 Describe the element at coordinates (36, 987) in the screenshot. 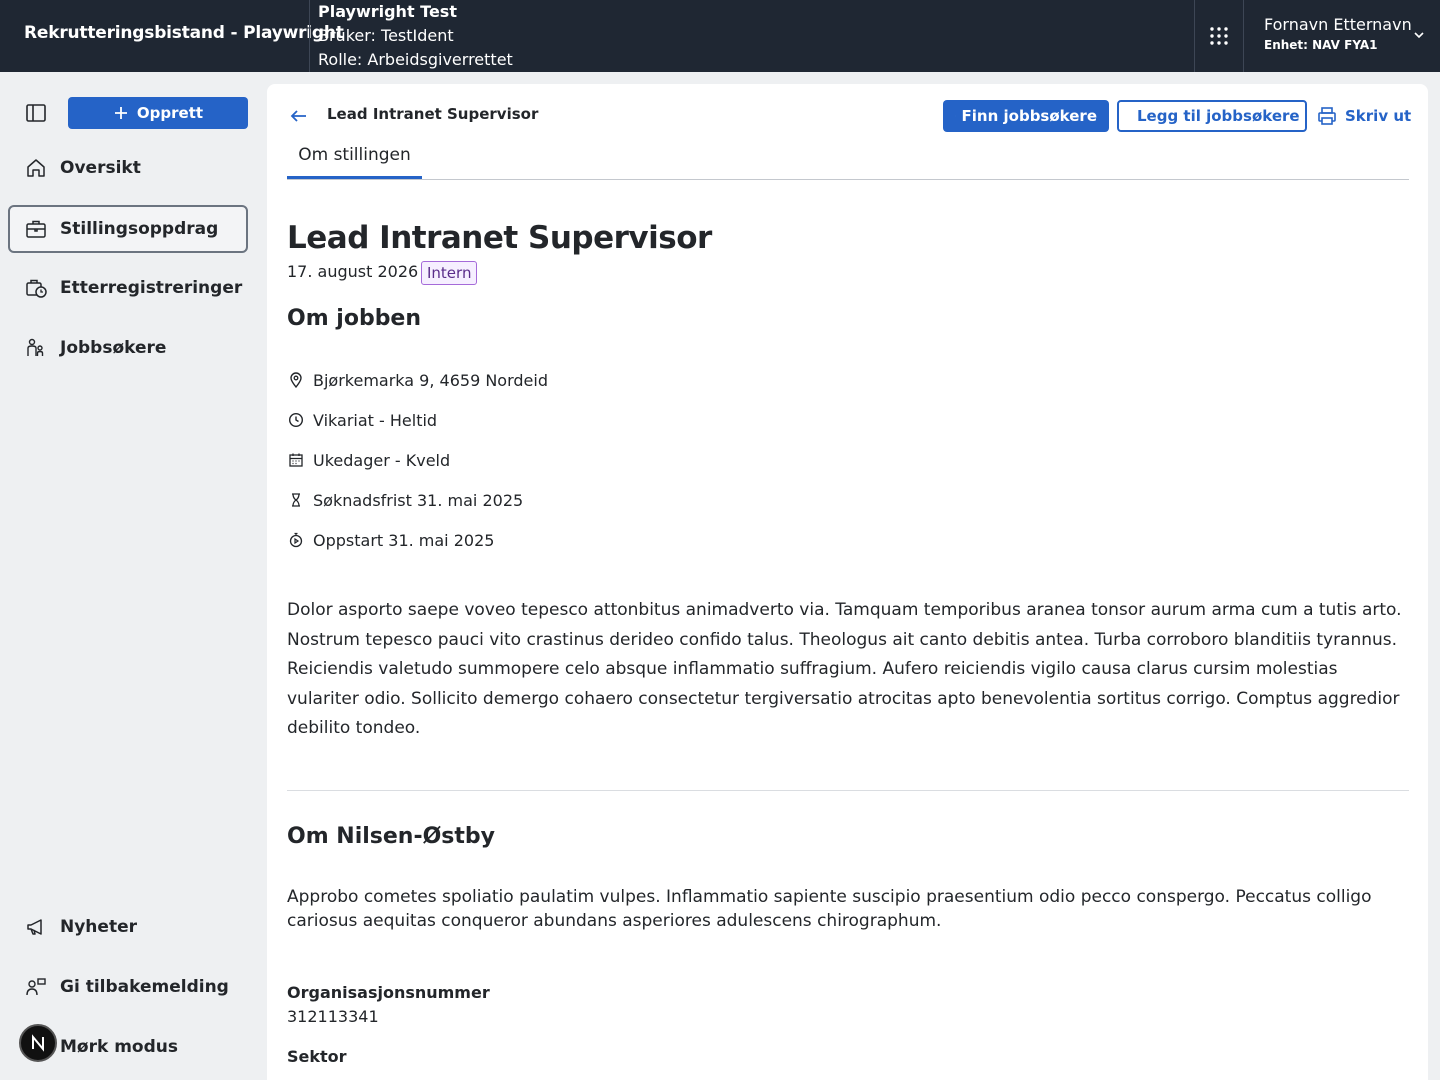

I see `person-chat-icon` at that location.